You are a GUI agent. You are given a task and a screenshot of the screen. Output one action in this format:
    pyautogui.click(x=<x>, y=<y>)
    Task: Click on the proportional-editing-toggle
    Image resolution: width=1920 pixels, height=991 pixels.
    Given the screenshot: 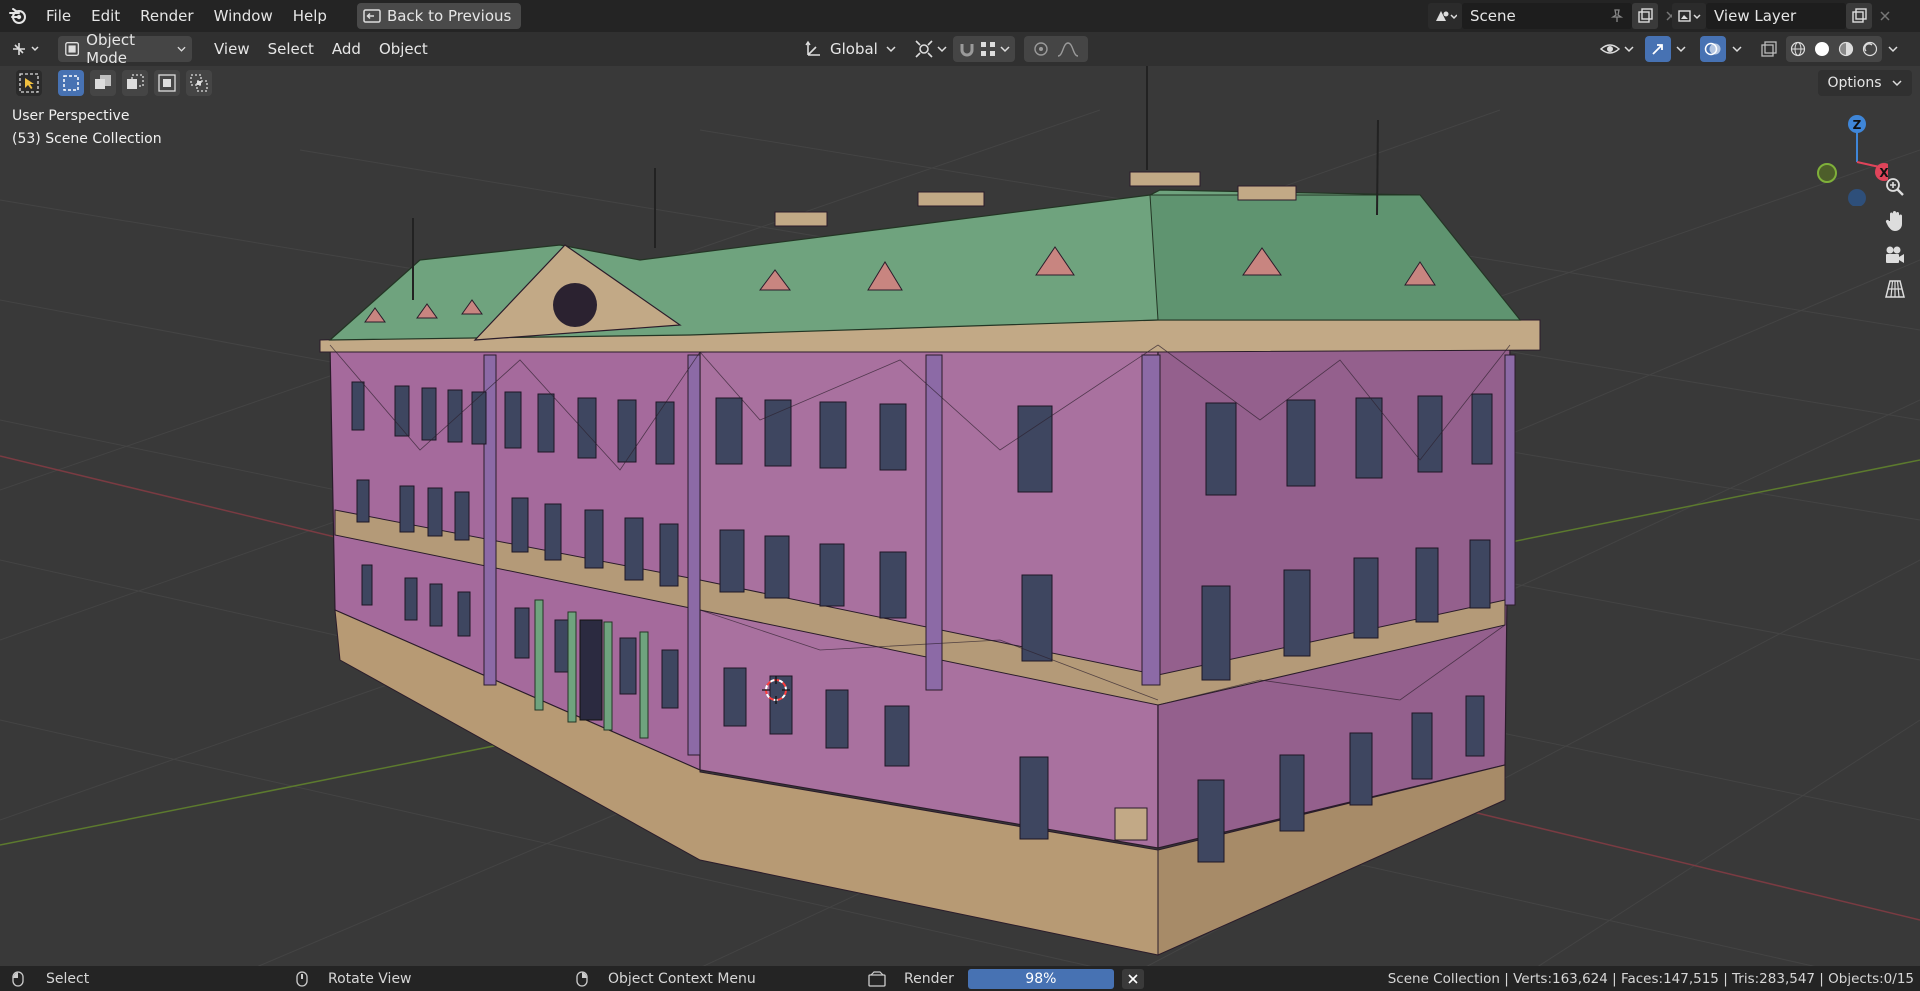 What is the action you would take?
    pyautogui.click(x=1056, y=49)
    